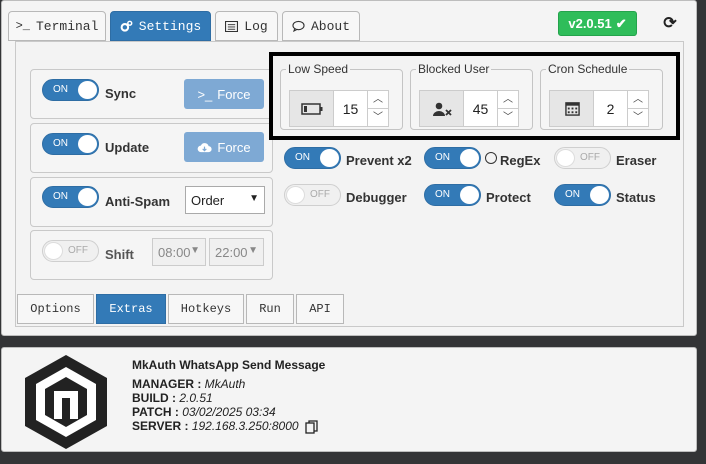 The image size is (706, 464). Describe the element at coordinates (311, 427) in the screenshot. I see `copy-icon` at that location.